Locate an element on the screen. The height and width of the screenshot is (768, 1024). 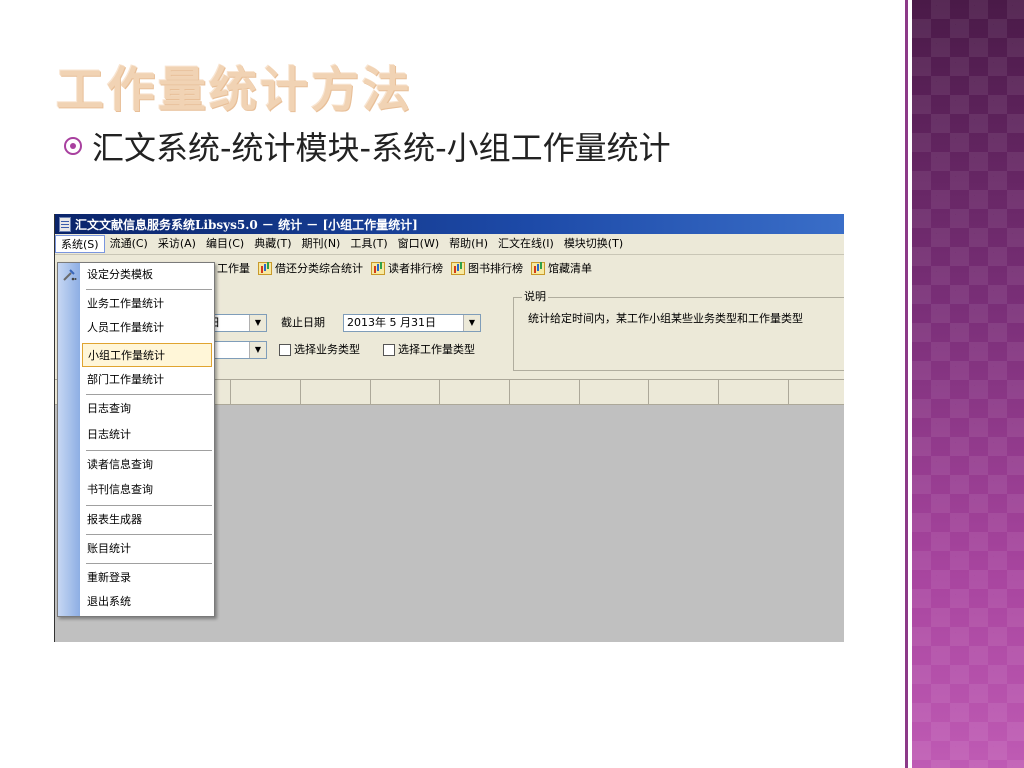
description-group: 说明 统计给定时间内，某工作小组某些业务类型和工作量类型 is located at coordinates (678, 330).